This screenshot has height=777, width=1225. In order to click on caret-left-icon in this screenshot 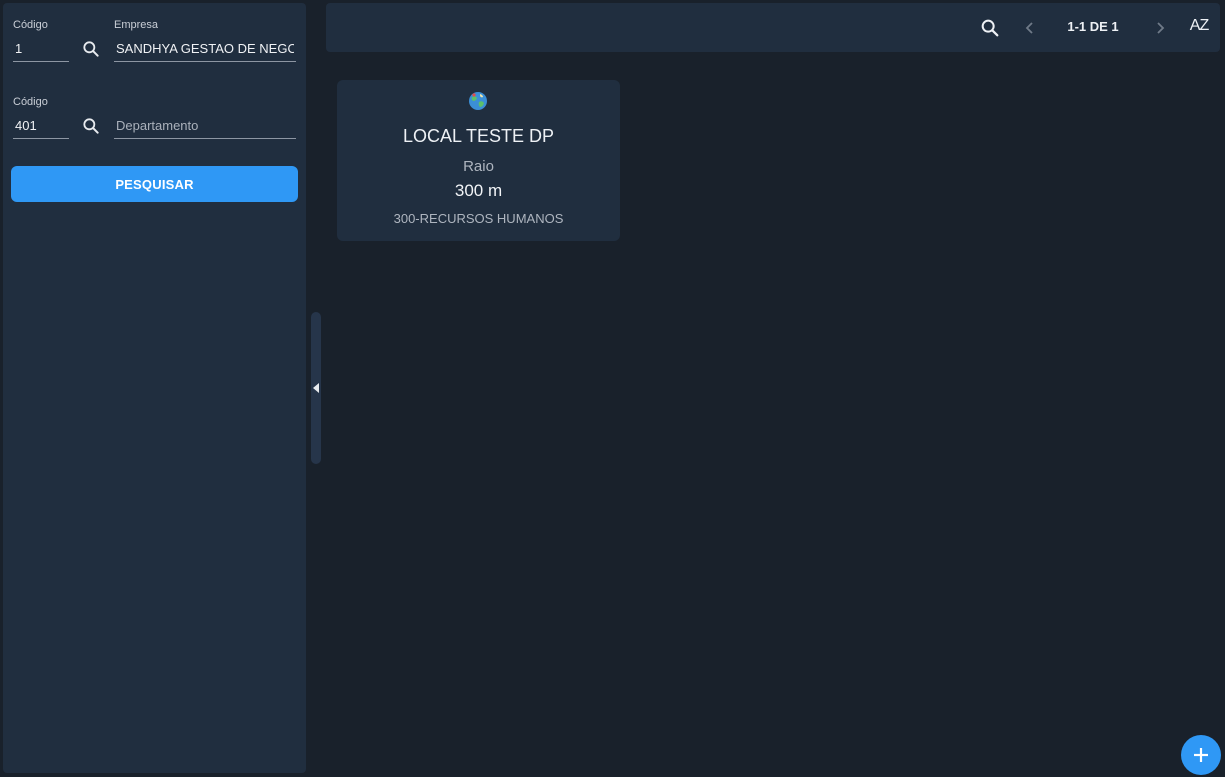, I will do `click(316, 388)`.